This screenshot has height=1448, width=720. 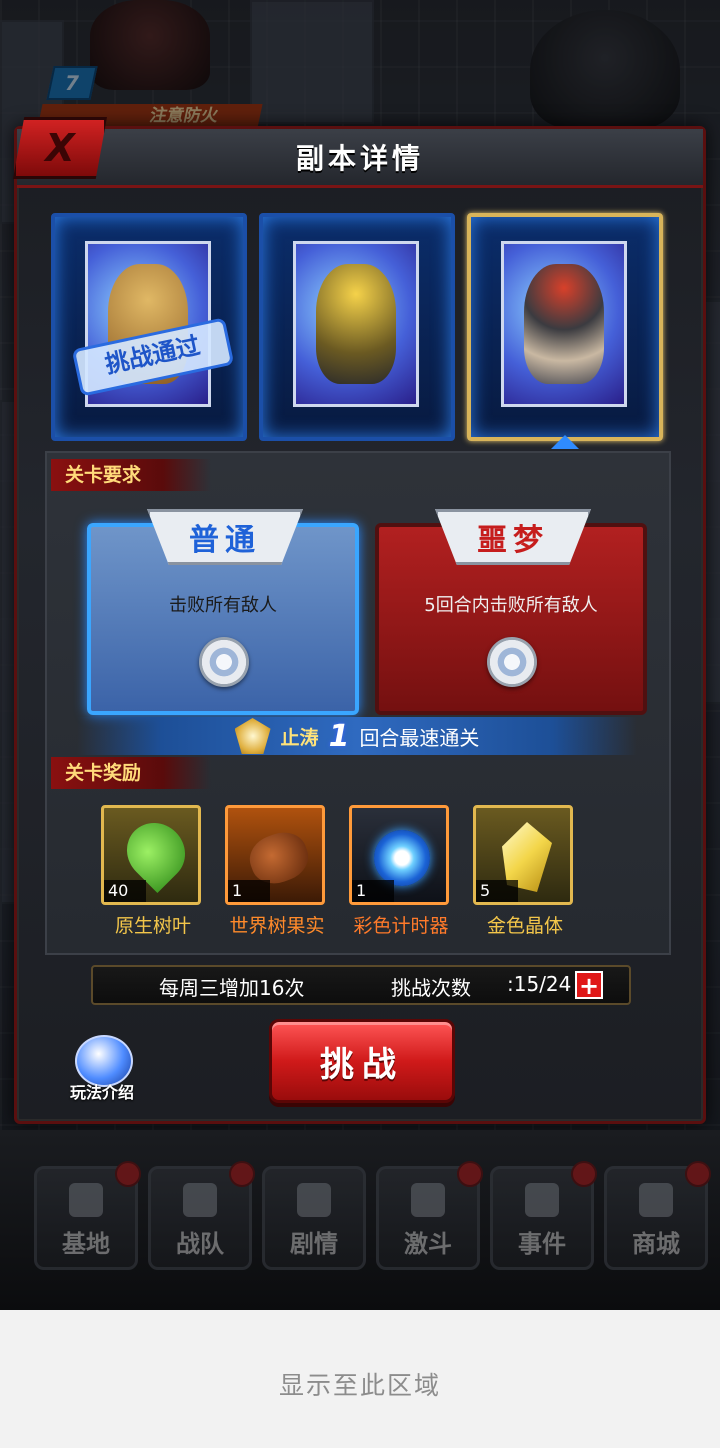 What do you see at coordinates (357, 736) in the screenshot?
I see `fastest-clear-bar: 止涛 1 回合最速通关` at bounding box center [357, 736].